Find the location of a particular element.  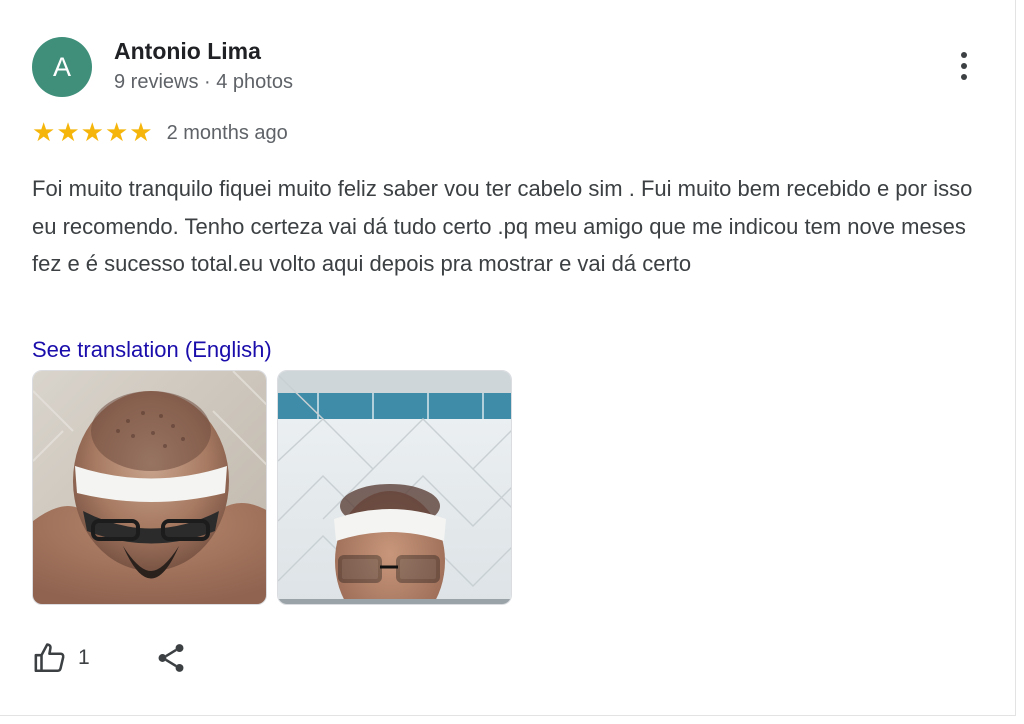

author-meta: 9 reviews · 4 photos is located at coordinates (203, 82).